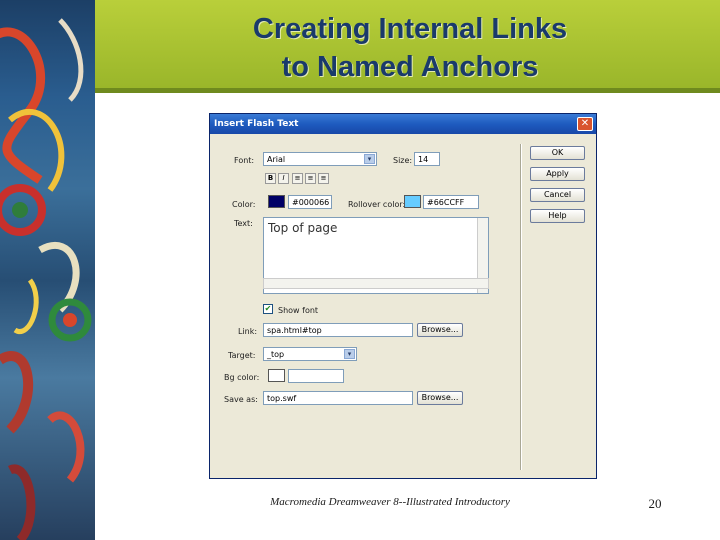 This screenshot has height=540, width=720. What do you see at coordinates (557, 153) in the screenshot?
I see `ok-button: OK` at bounding box center [557, 153].